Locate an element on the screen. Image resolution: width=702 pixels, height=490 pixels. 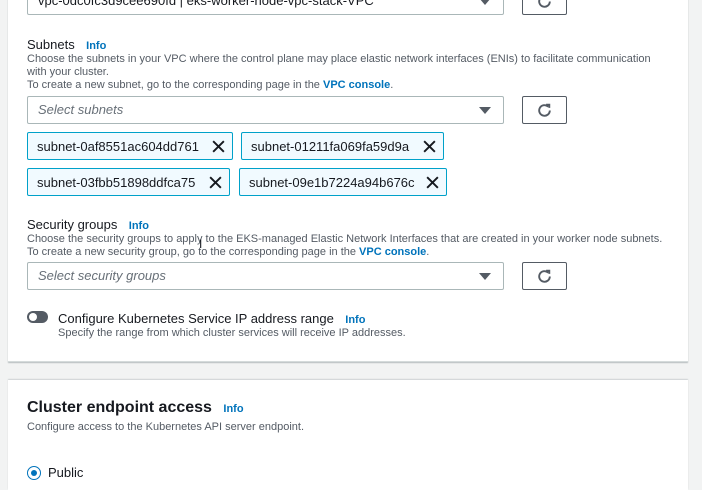
subnets-heading: Subnets Info is located at coordinates (66, 45).